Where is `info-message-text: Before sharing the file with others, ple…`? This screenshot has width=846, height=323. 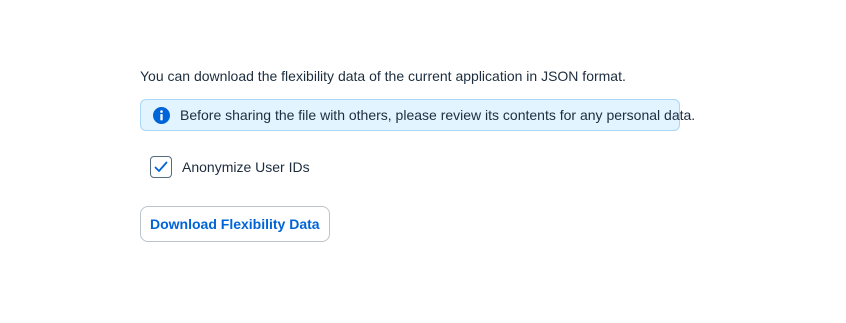
info-message-text: Before sharing the file with others, ple… is located at coordinates (438, 115).